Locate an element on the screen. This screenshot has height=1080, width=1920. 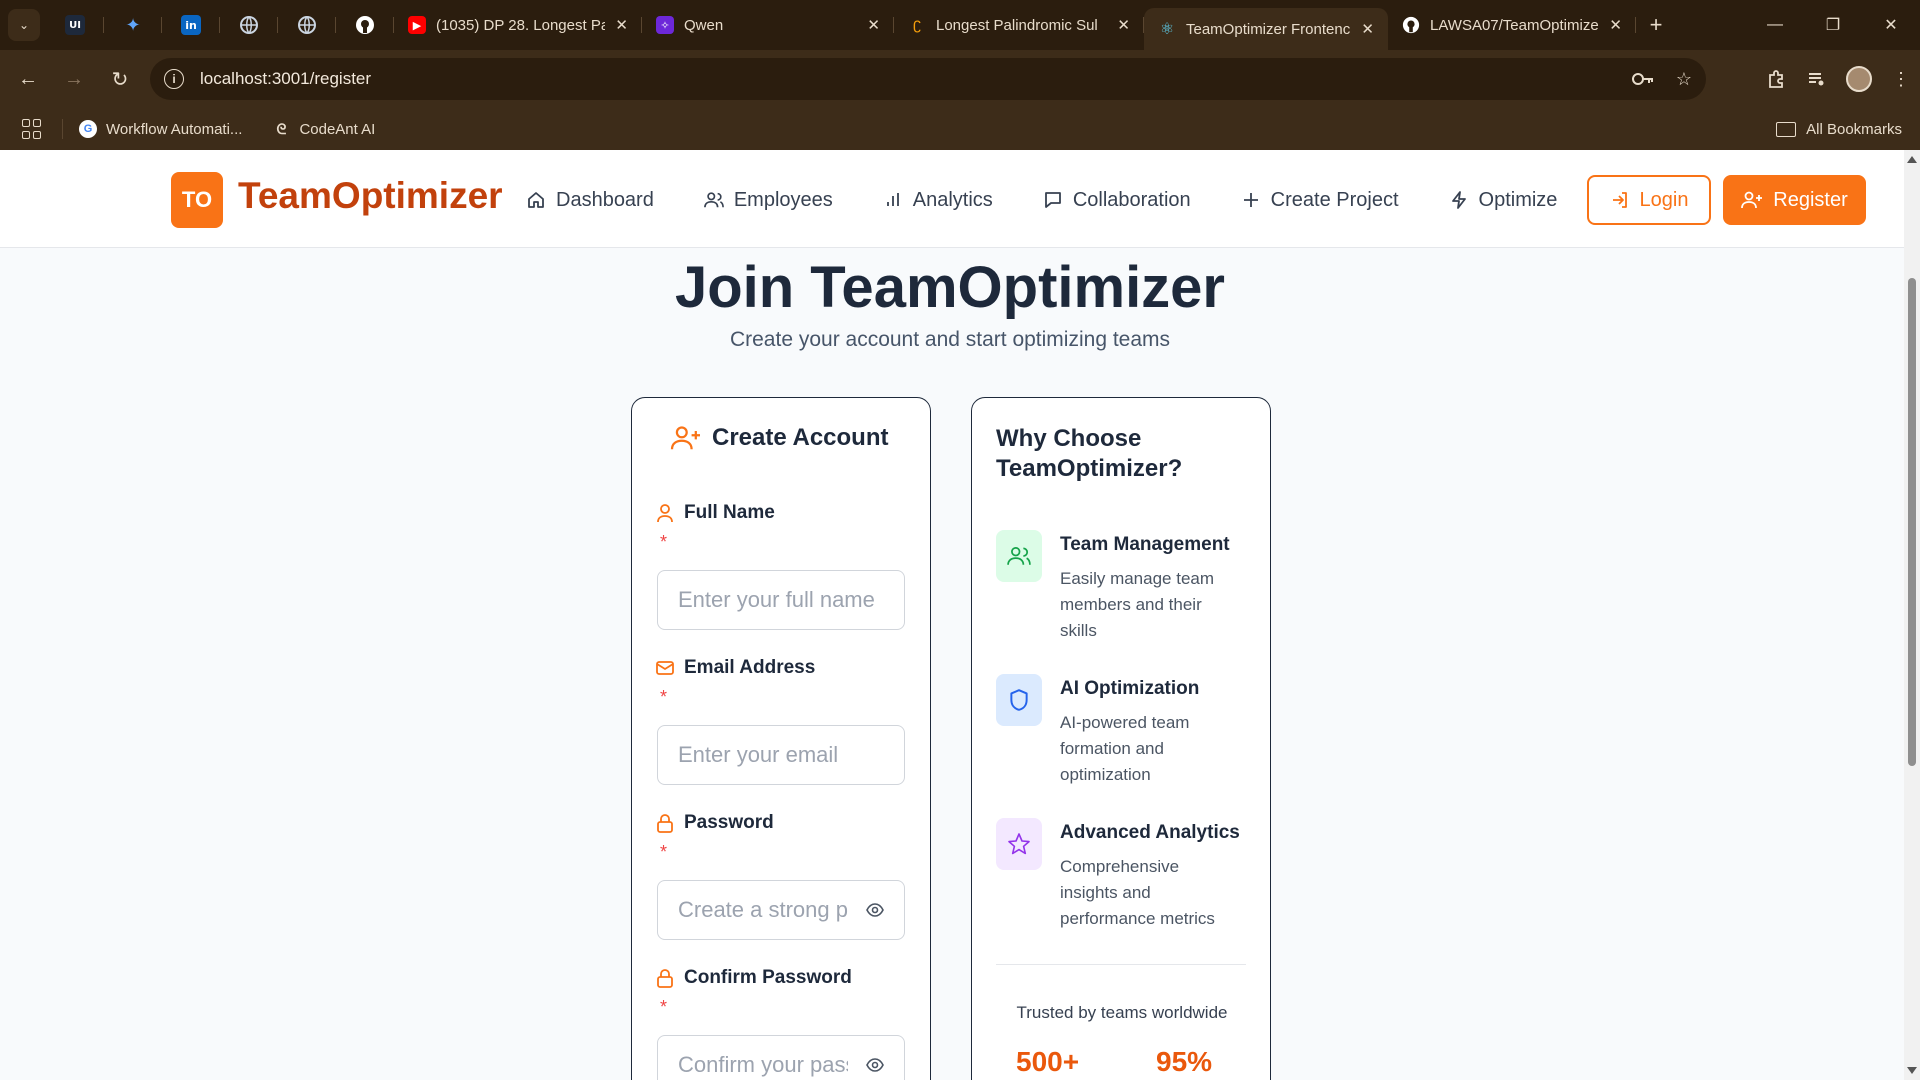
register-button: Register is located at coordinates (1794, 200).